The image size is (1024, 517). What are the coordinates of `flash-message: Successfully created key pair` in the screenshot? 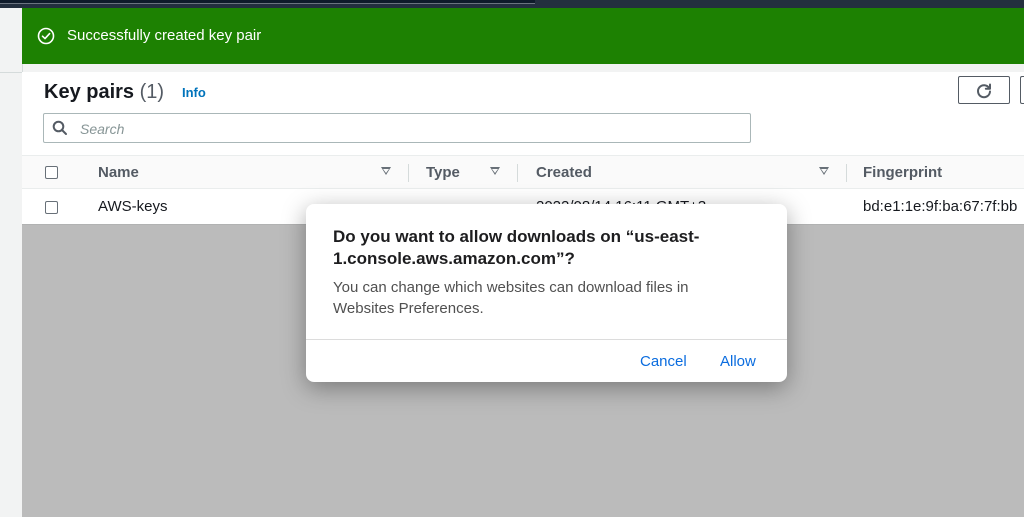 It's located at (164, 35).